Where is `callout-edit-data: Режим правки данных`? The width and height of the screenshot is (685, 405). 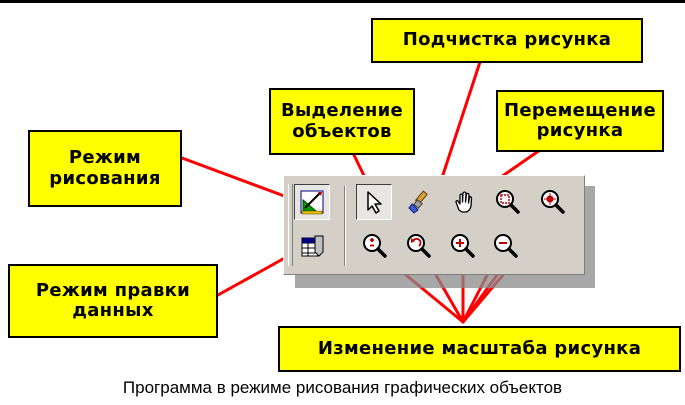
callout-edit-data: Режим правки данных is located at coordinates (113, 301).